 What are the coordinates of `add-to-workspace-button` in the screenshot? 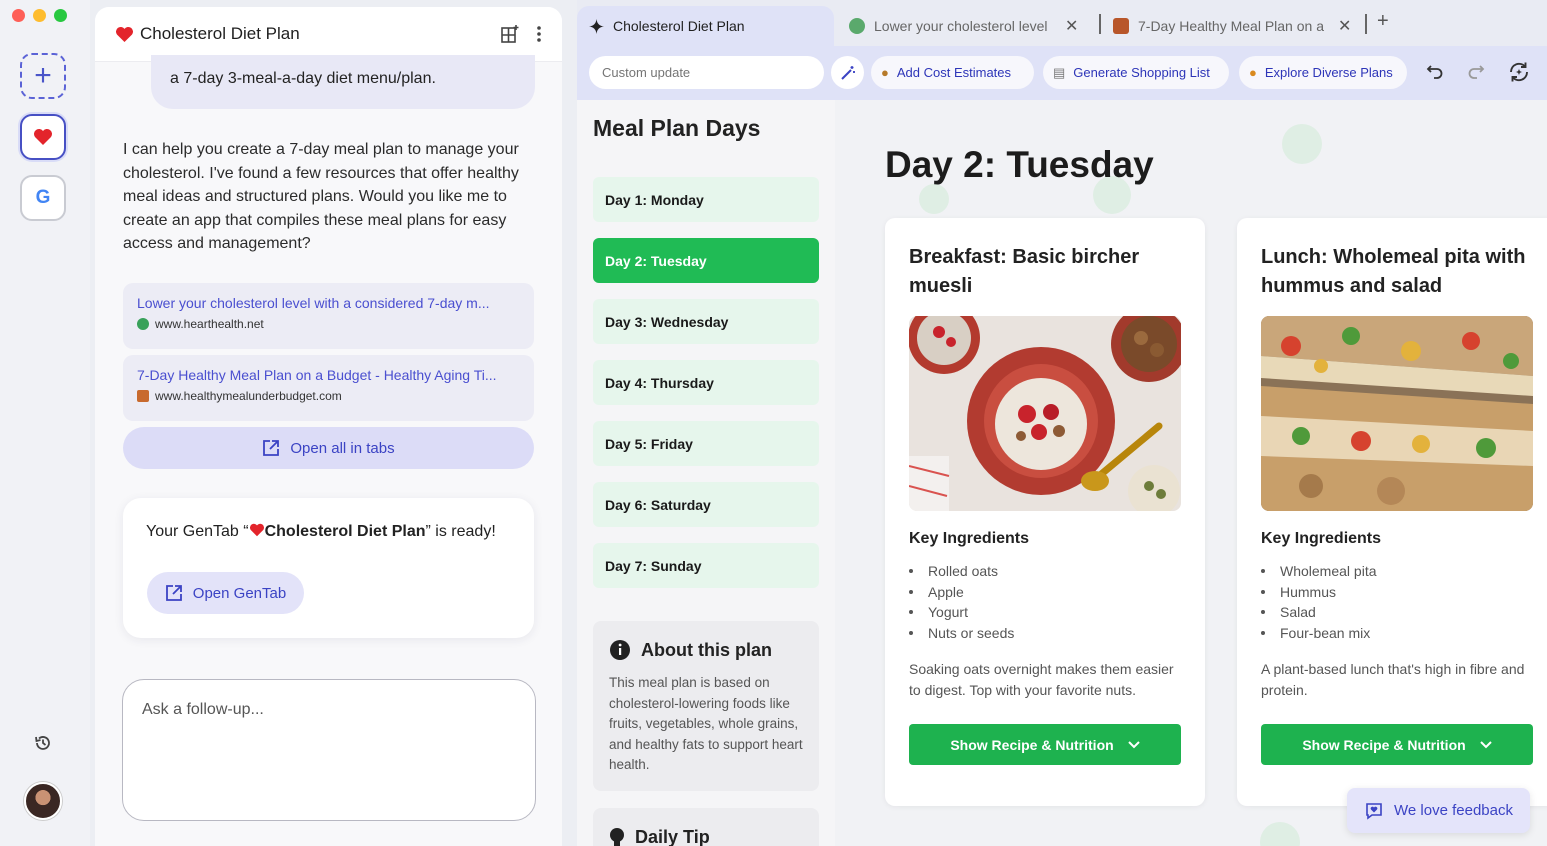 It's located at (510, 34).